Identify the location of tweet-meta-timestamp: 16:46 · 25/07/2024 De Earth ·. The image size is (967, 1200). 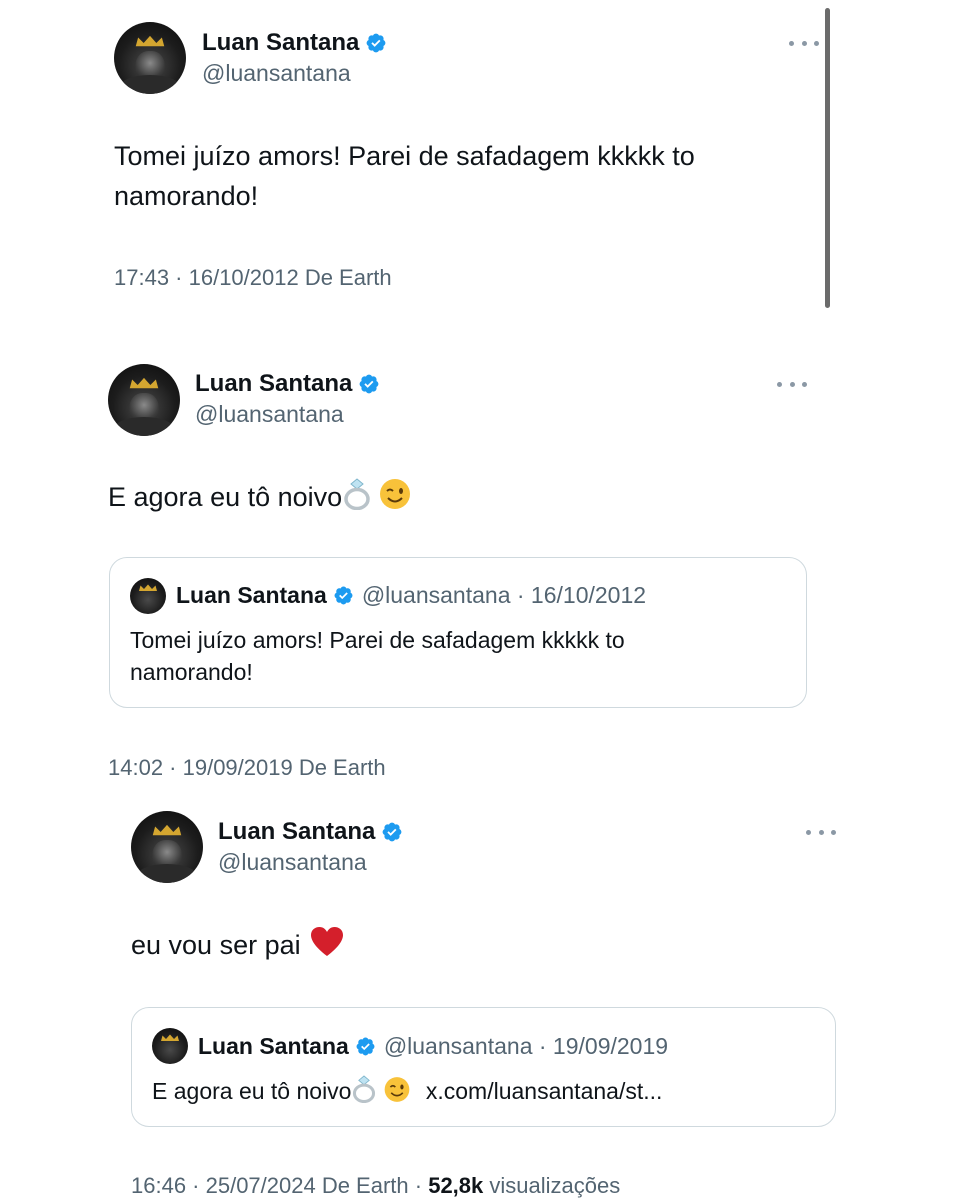
(280, 1185).